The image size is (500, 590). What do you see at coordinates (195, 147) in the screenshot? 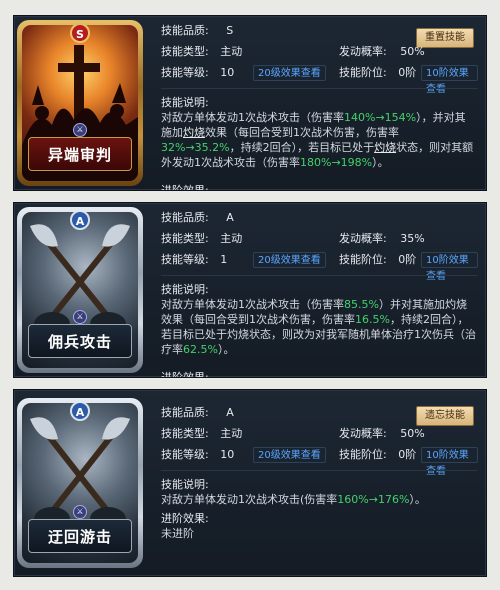
I see `desc-highlight: 32%→35.2%` at bounding box center [195, 147].